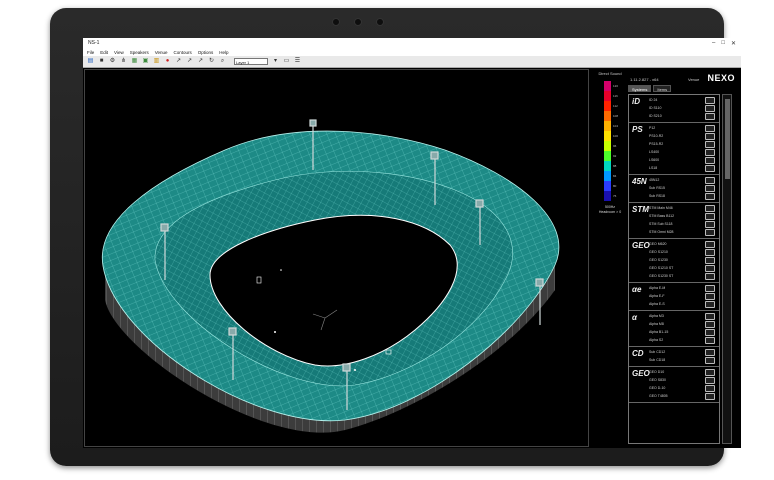 This screenshot has width=774, height=480. I want to click on color-scale-label: 88, so click(615, 166).